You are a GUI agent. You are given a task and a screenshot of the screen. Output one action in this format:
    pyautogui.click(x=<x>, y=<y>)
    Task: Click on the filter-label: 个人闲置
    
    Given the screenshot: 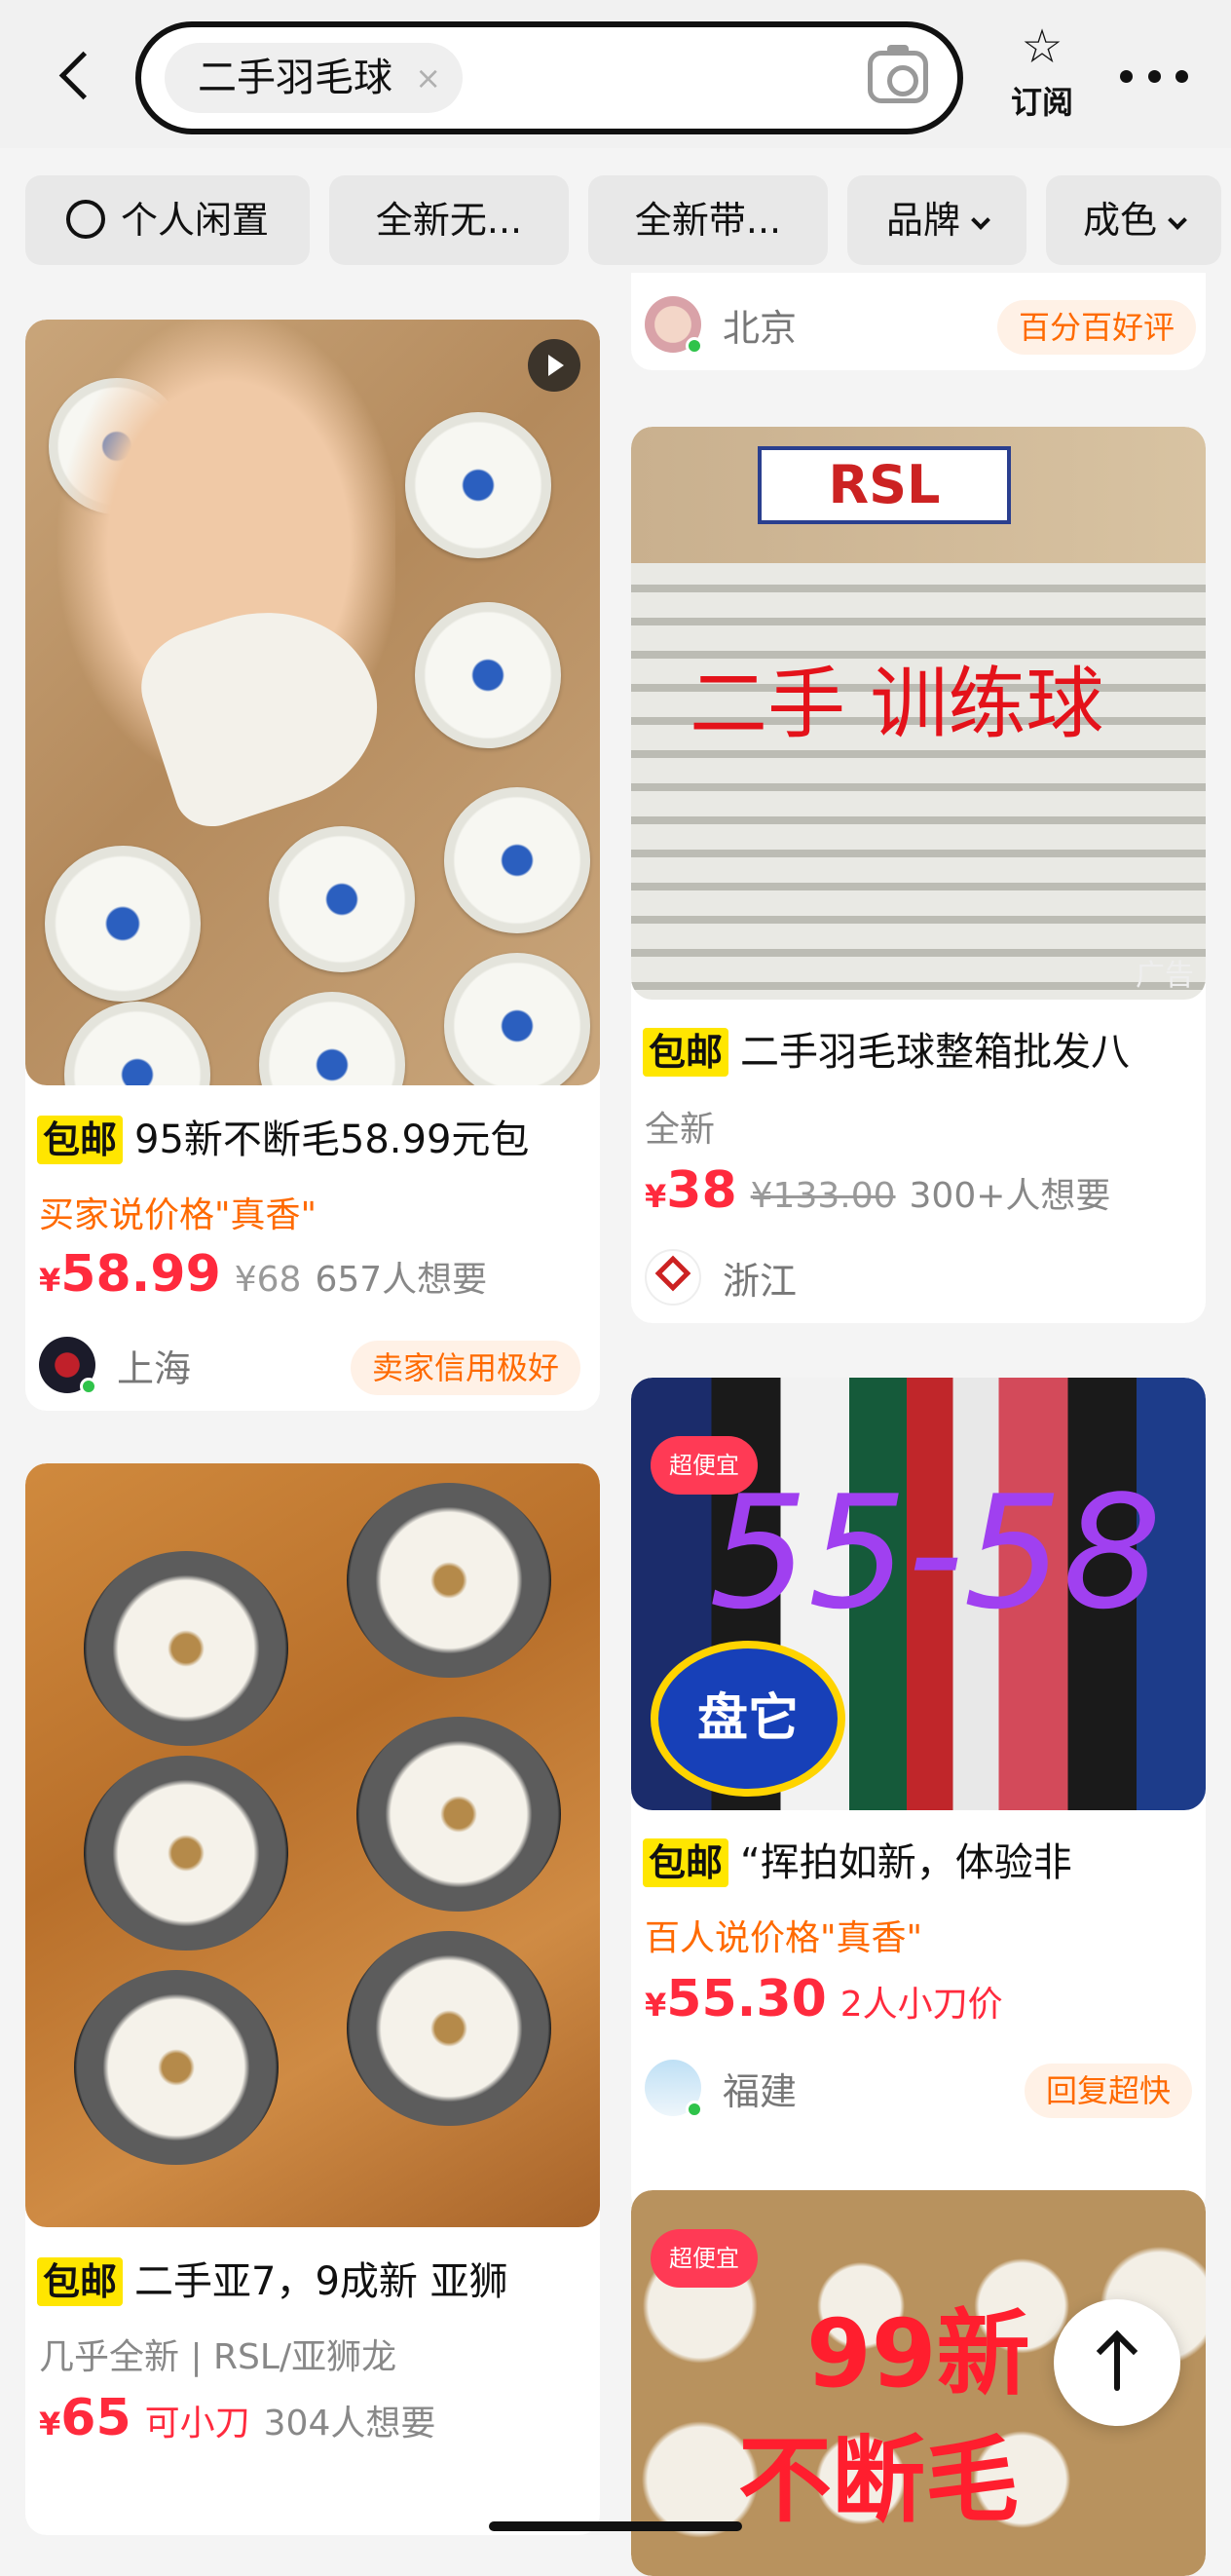 What is the action you would take?
    pyautogui.click(x=194, y=220)
    